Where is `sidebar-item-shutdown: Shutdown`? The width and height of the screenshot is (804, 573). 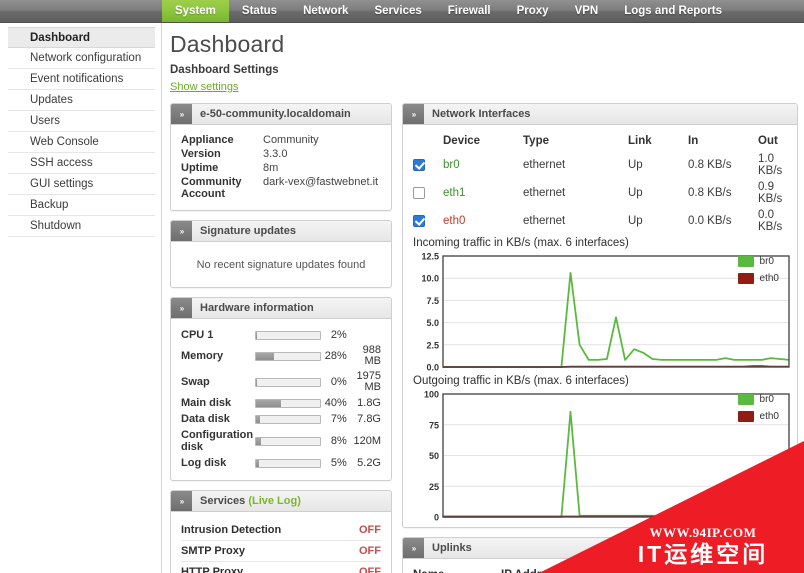
sidebar-item-shutdown: Shutdown is located at coordinates (81, 226).